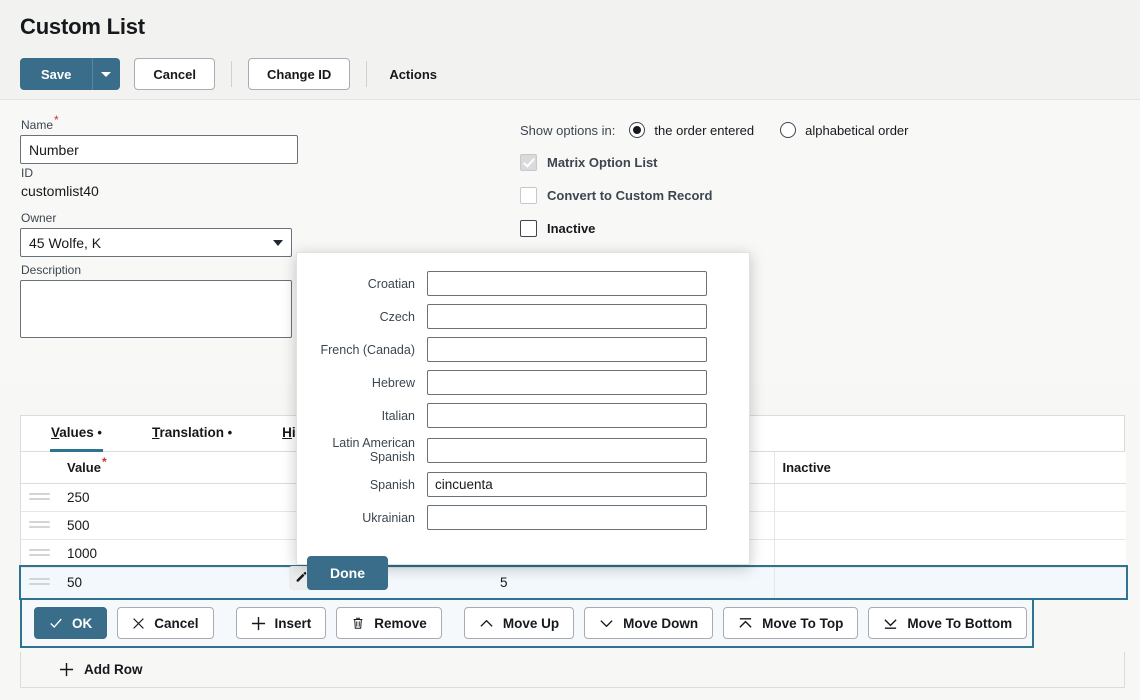 The width and height of the screenshot is (1140, 700). I want to click on owner-field-group: Owner 45 Wolfe, K, so click(270, 234).